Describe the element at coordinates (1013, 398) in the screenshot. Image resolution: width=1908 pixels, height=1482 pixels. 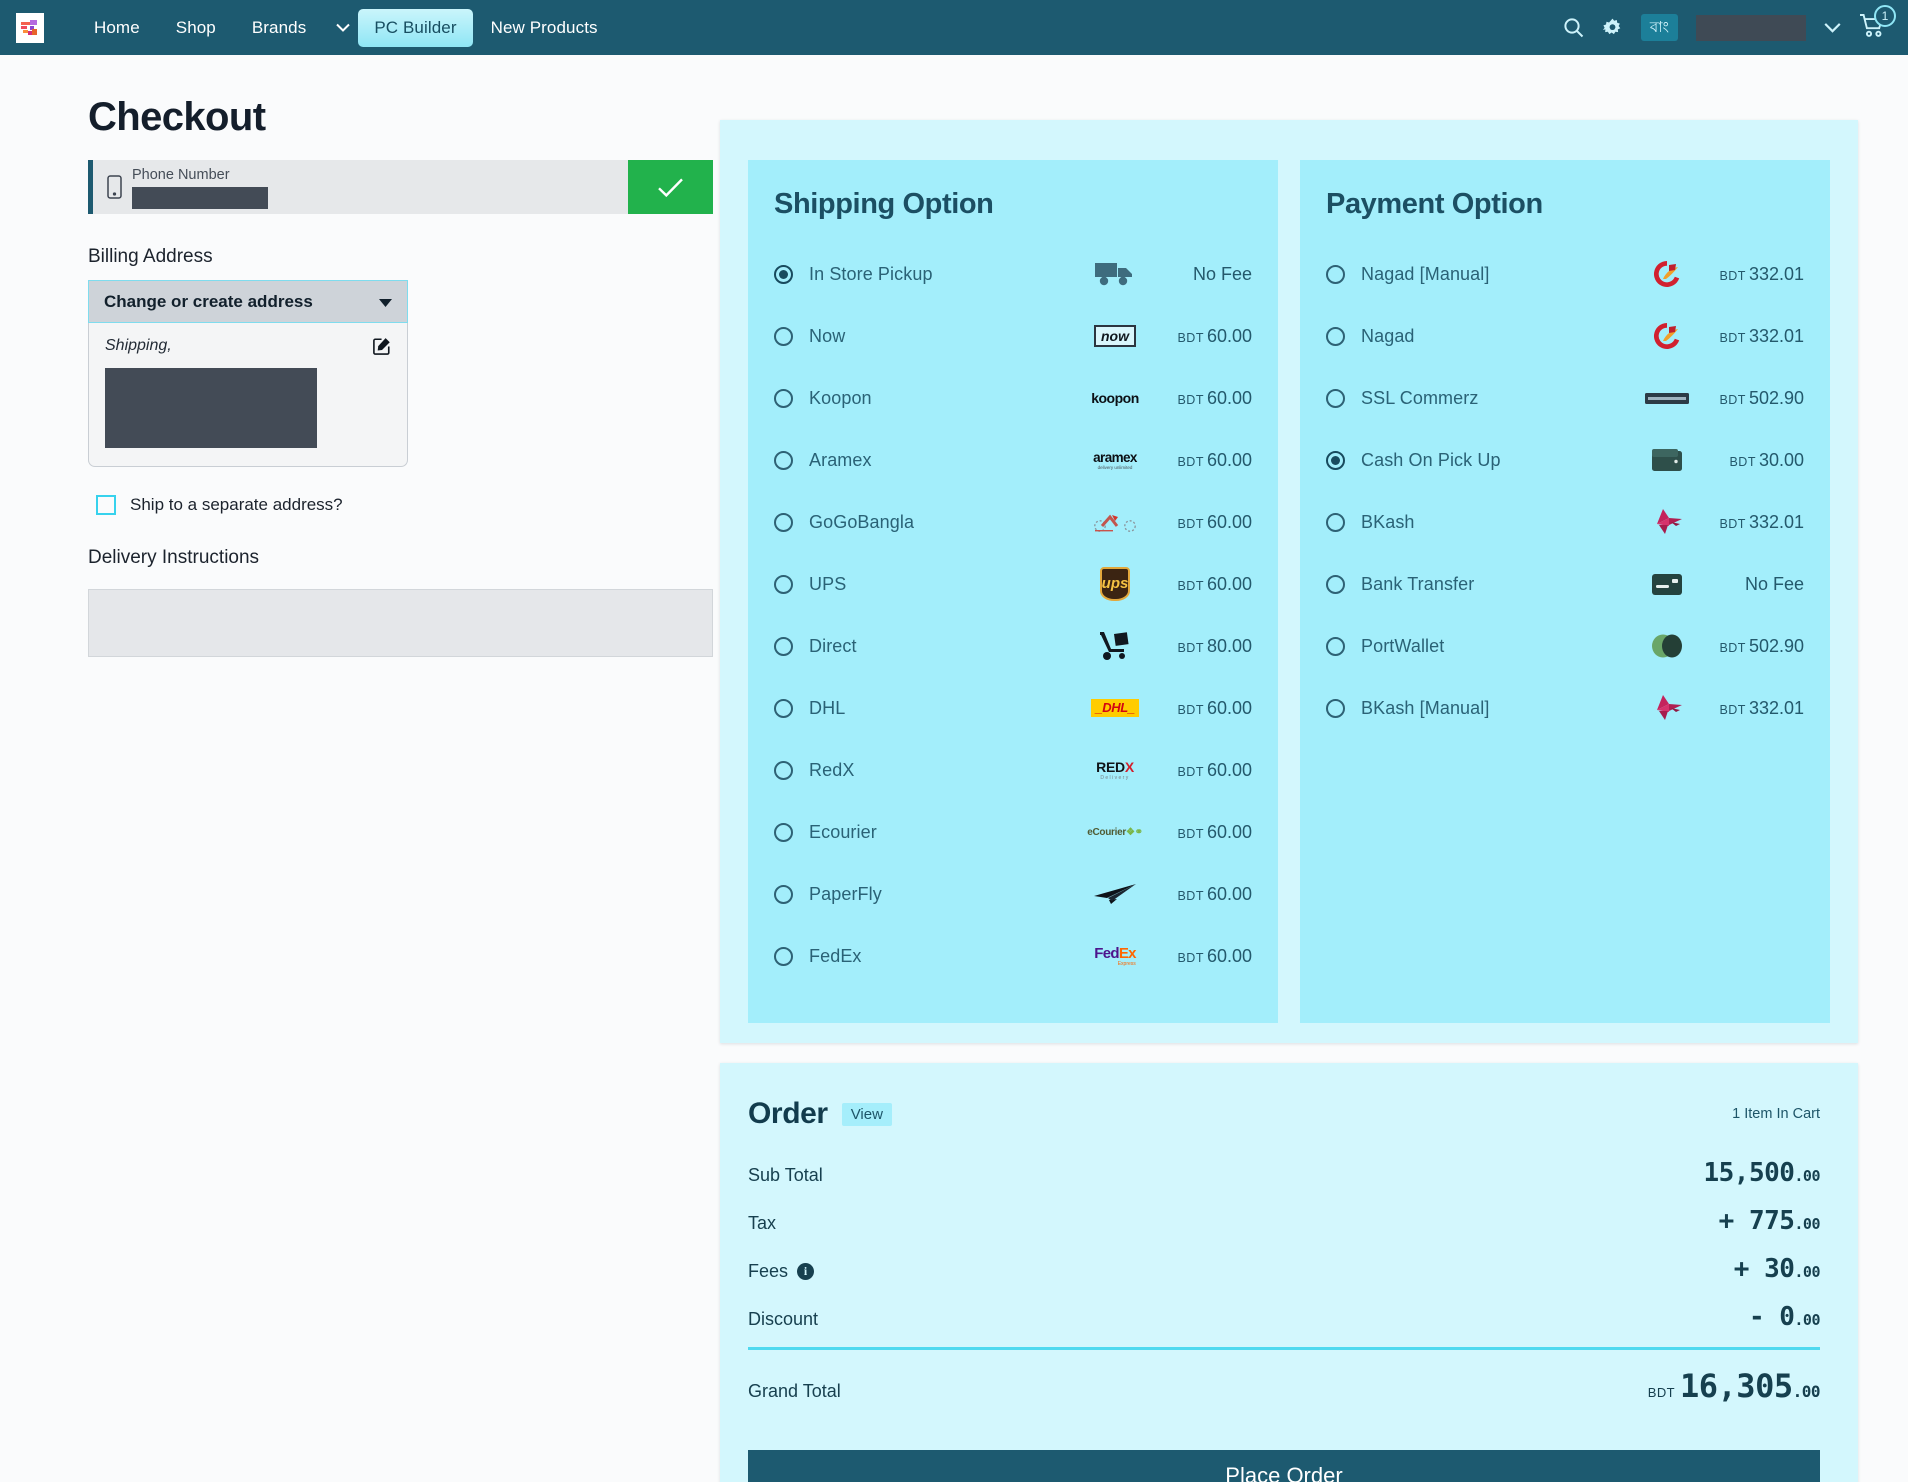
I see `shipping-option-row: Koopon koopon BDT 60.00` at that location.